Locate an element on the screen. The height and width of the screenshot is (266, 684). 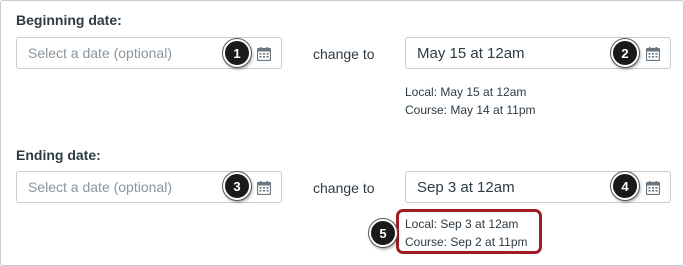
beginning-date-label: Beginning date: is located at coordinates (69, 20).